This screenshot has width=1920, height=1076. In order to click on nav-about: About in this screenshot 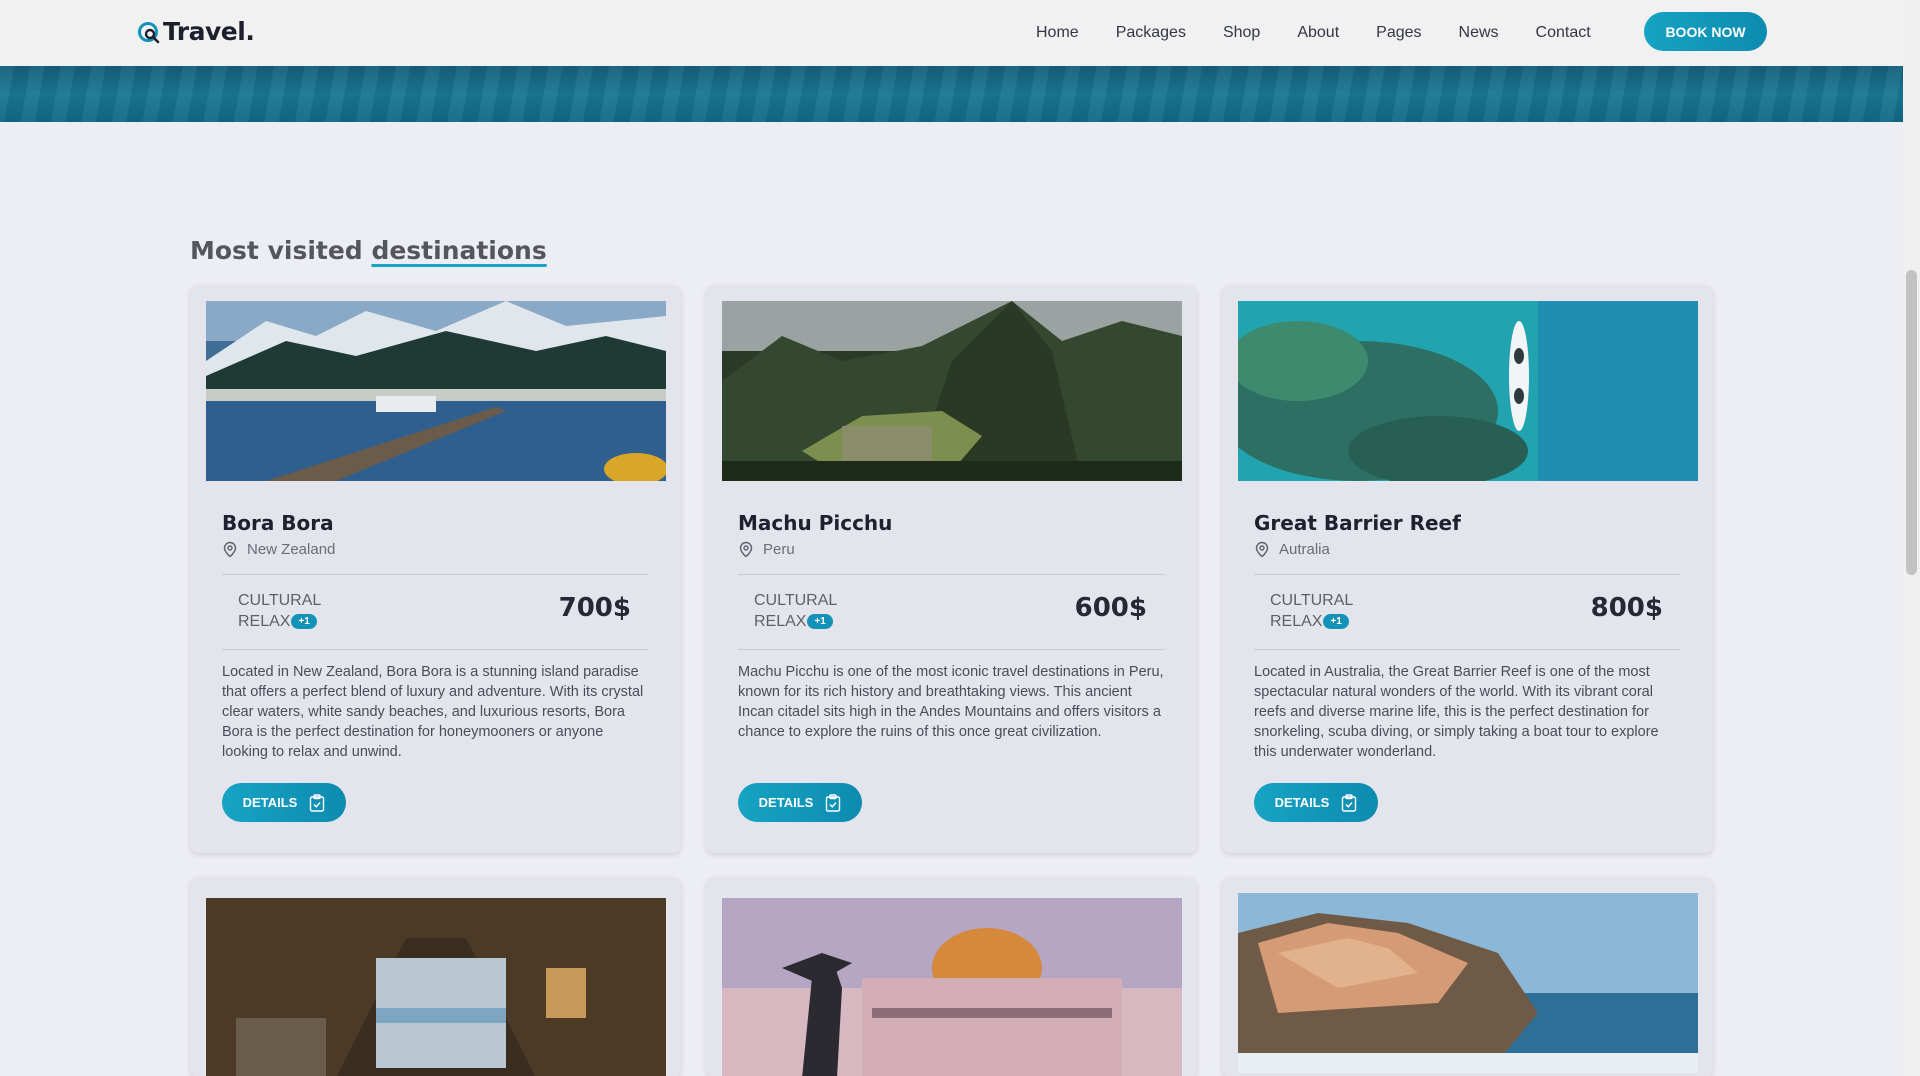, I will do `click(1318, 33)`.